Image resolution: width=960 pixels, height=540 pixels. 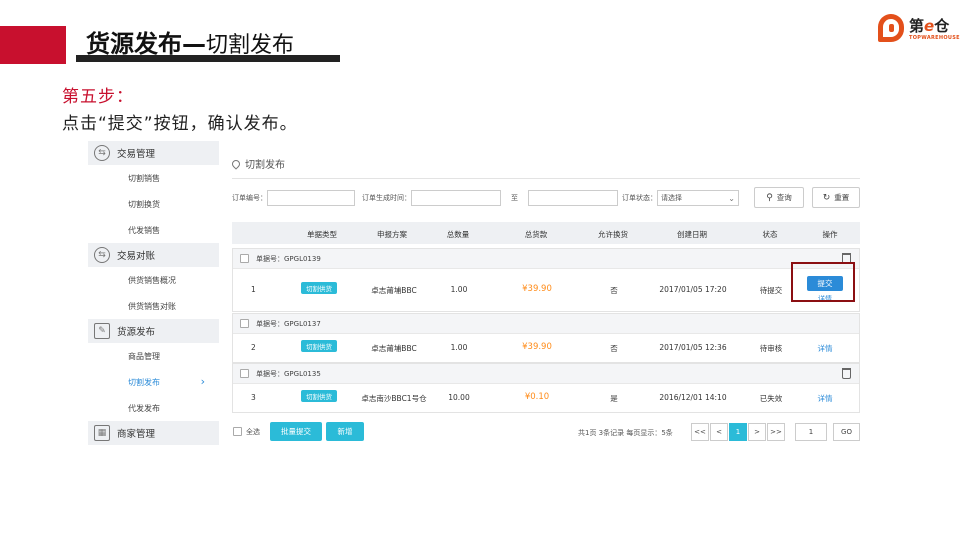 I want to click on status-select-value: 请选择, so click(x=671, y=198).